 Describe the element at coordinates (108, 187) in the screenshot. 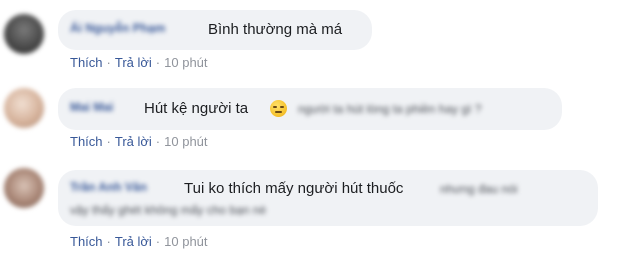

I see `comment-author: Trần Anh Văn` at that location.